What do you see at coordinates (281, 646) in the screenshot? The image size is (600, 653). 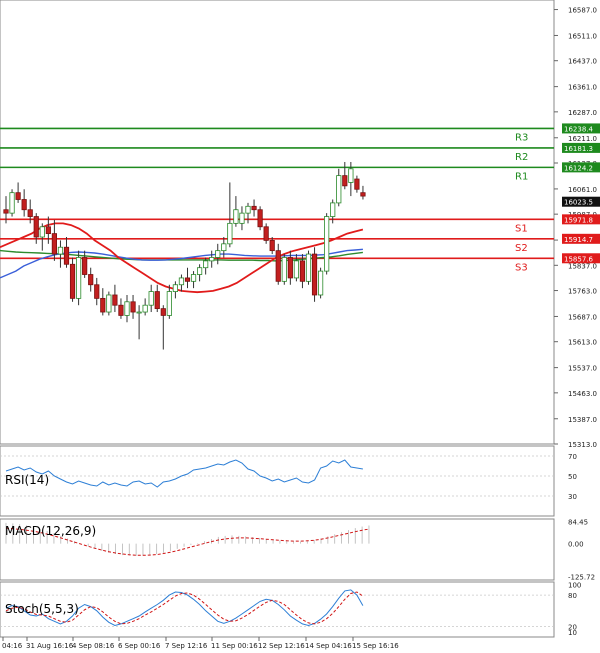 I see `time-tick-label: 12 Sep 12:16` at bounding box center [281, 646].